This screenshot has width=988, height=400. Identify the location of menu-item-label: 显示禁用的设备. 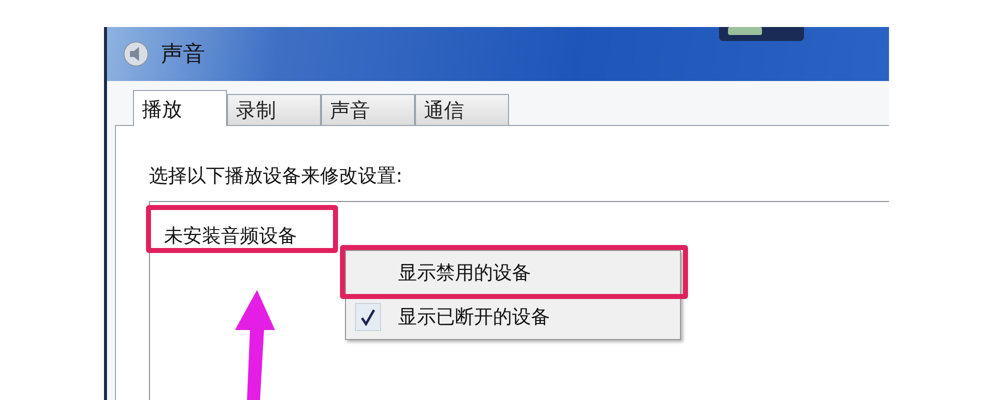
(464, 273).